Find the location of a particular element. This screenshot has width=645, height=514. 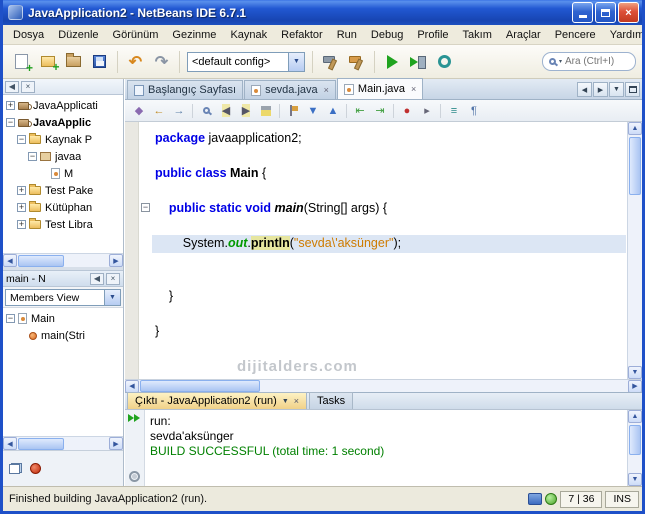

menu-item: Gezinme is located at coordinates (194, 35).